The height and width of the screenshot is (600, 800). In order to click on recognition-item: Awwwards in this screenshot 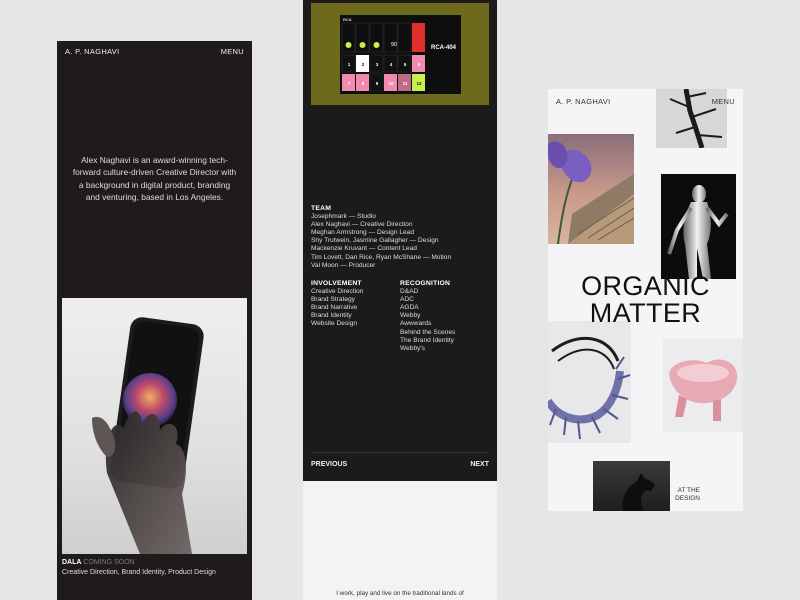, I will do `click(416, 324)`.